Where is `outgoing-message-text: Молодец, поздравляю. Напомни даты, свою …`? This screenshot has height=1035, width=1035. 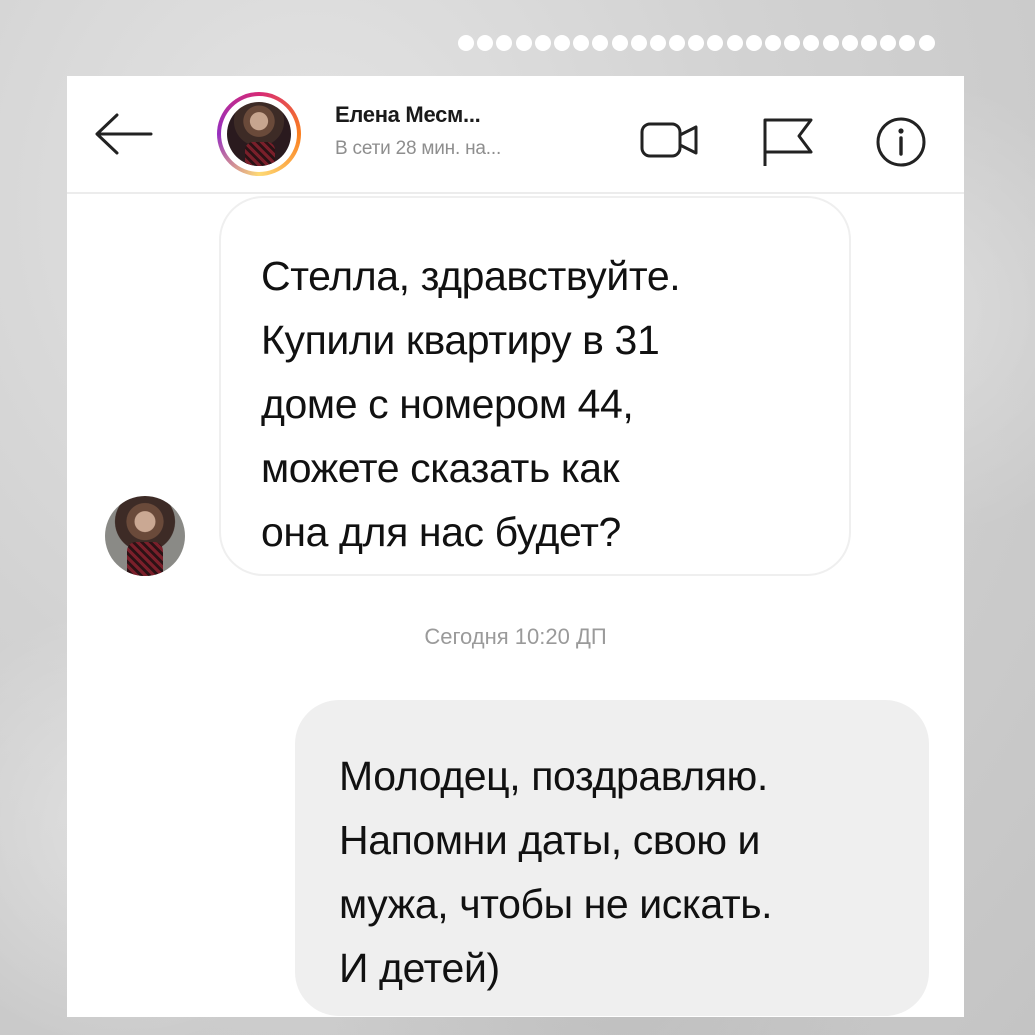
outgoing-message-text: Молодец, поздравляю. Напомни даты, свою … is located at coordinates (556, 872).